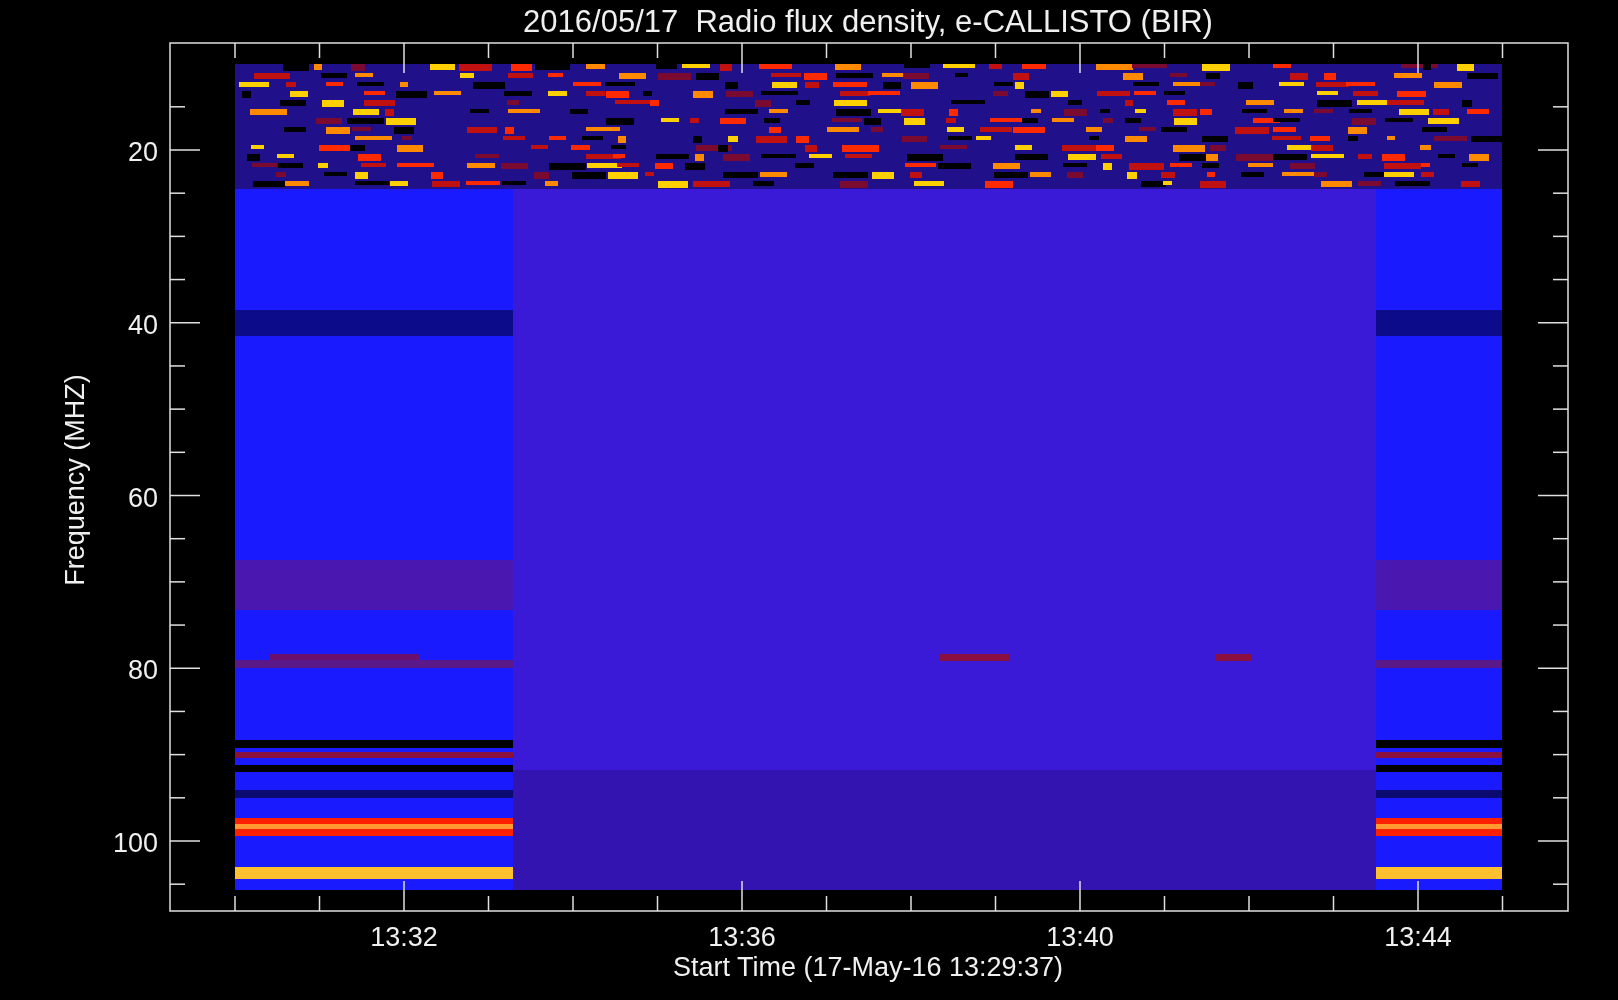 This screenshot has width=1618, height=1000. What do you see at coordinates (142, 670) in the screenshot?
I see `axis-tick-label: 80` at bounding box center [142, 670].